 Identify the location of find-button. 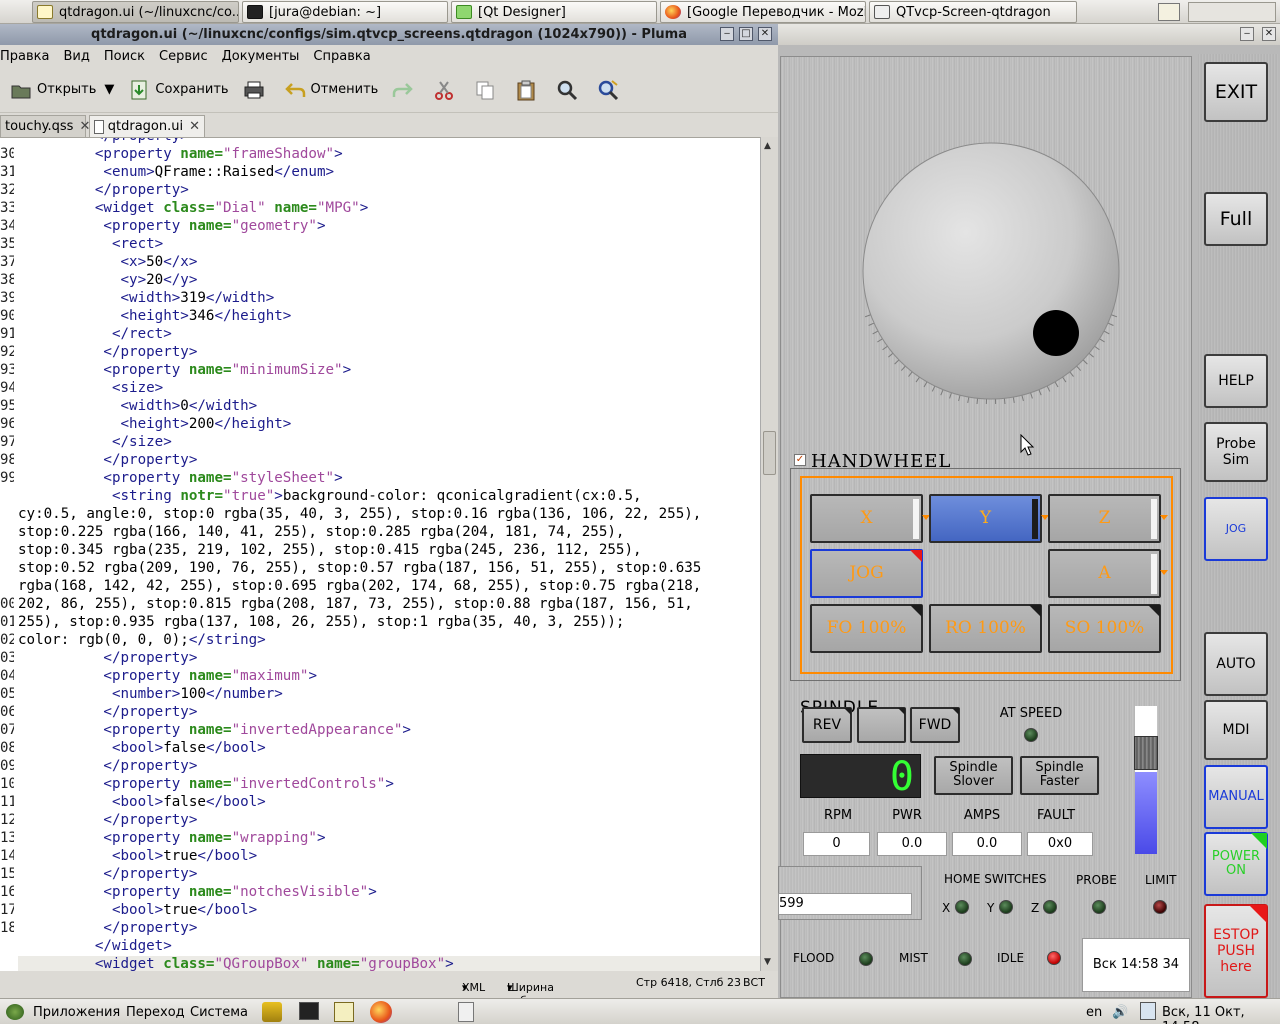
(569, 90).